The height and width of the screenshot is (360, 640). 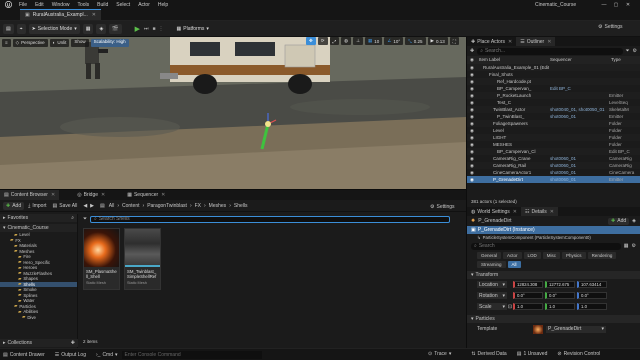 What do you see at coordinates (109, 42) in the screenshot?
I see `scalability-warning: Scalability: High` at bounding box center [109, 42].